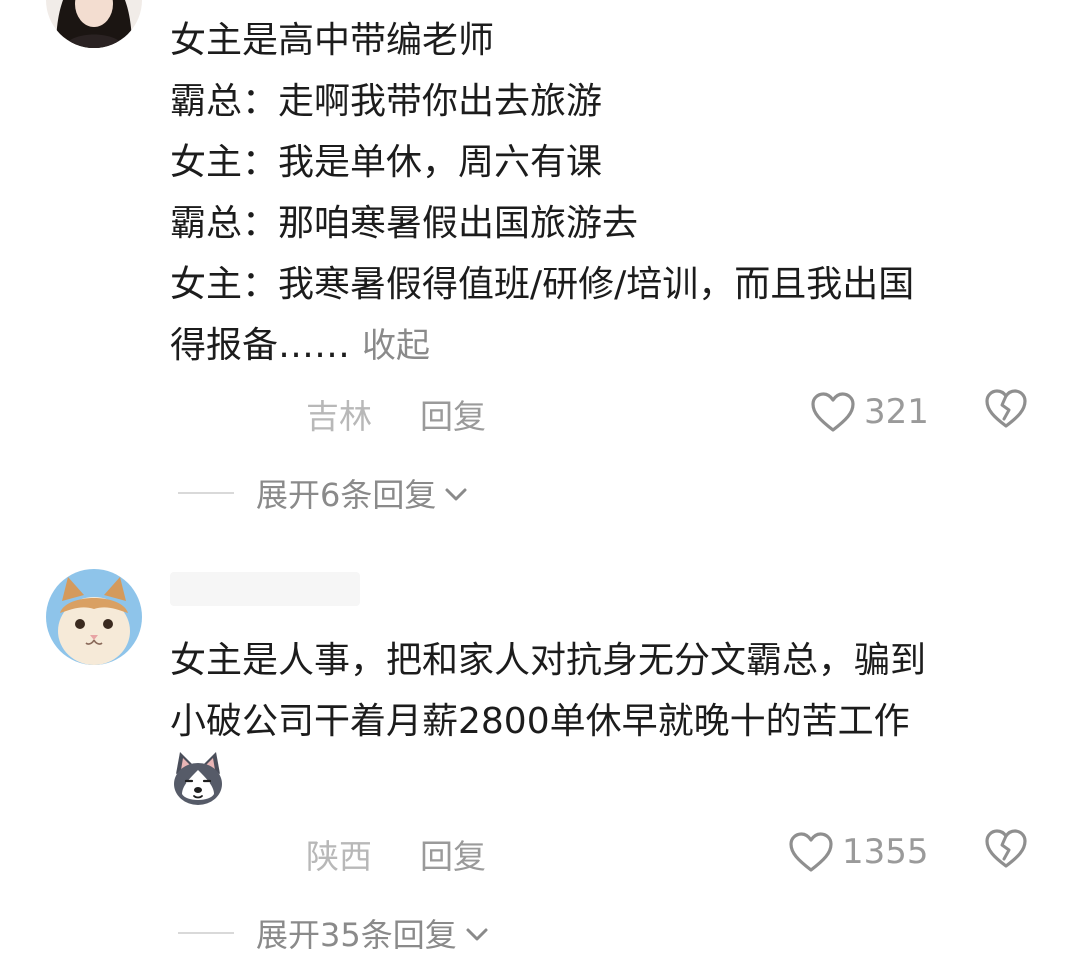 The height and width of the screenshot is (979, 1080). I want to click on like-button: 1355, so click(858, 852).